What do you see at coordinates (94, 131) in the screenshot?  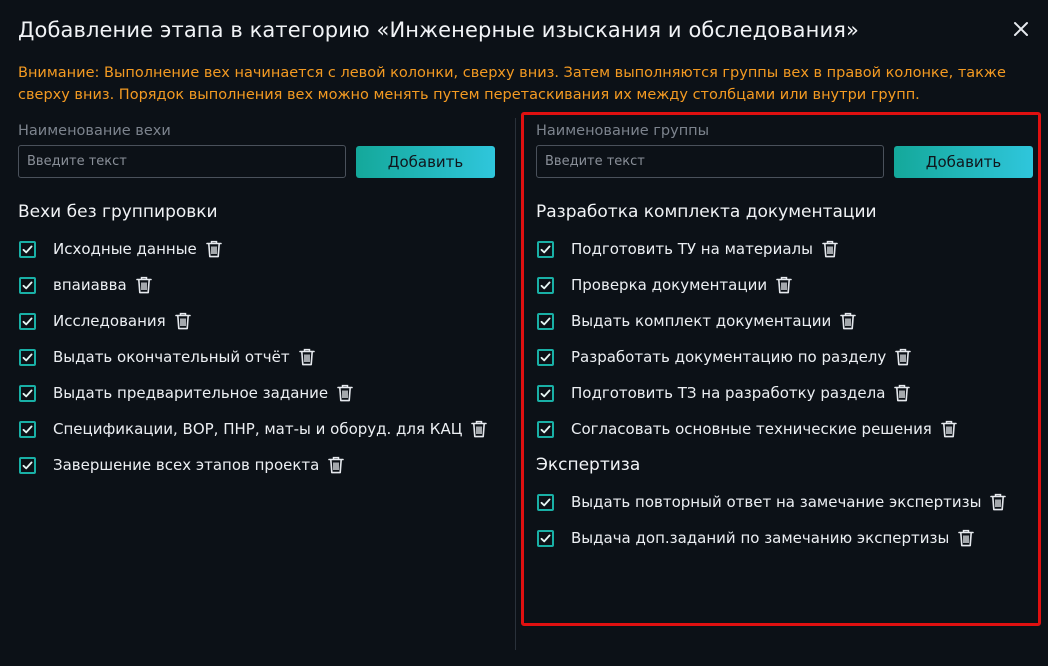 I see `milestone-name-label: Наименование вехи` at bounding box center [94, 131].